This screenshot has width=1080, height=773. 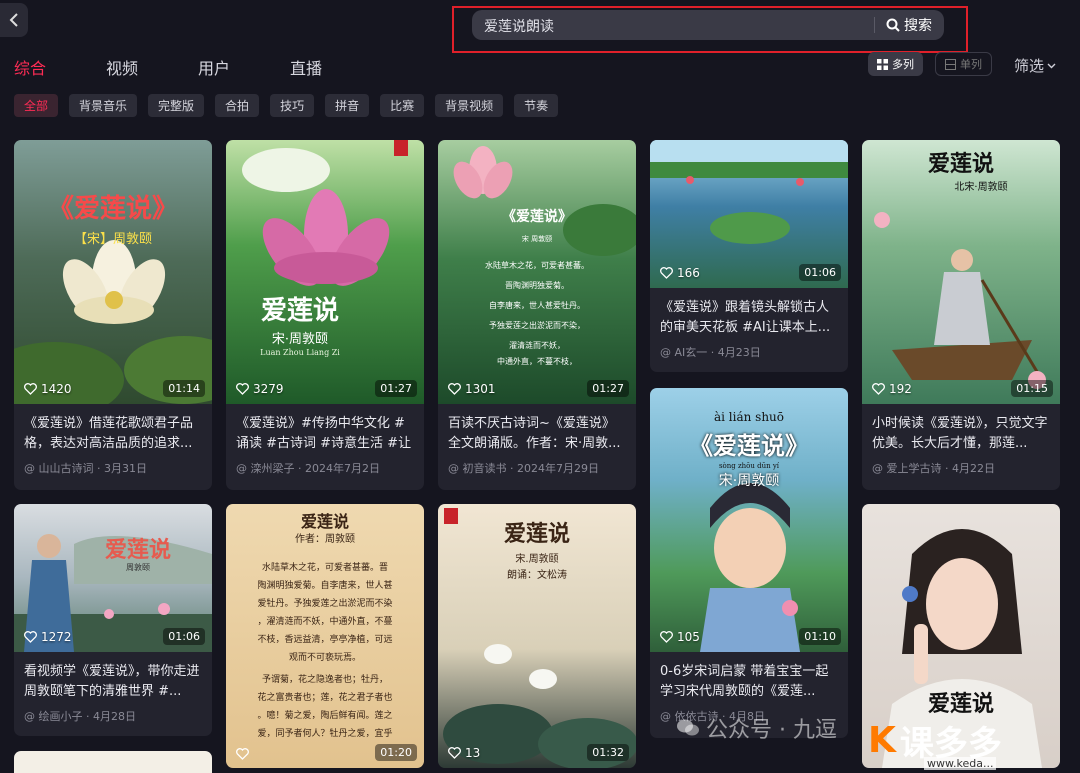 What do you see at coordinates (950, 64) in the screenshot?
I see `single-column-icon` at bounding box center [950, 64].